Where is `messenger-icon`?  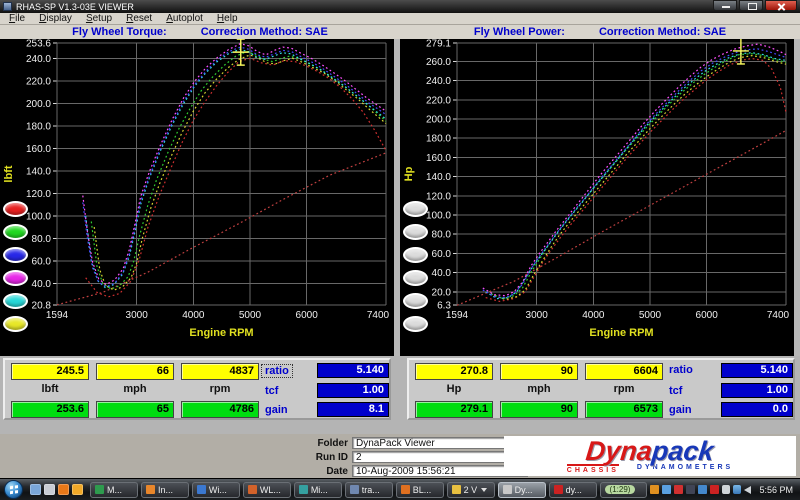
messenger-icon is located at coordinates (77, 489).